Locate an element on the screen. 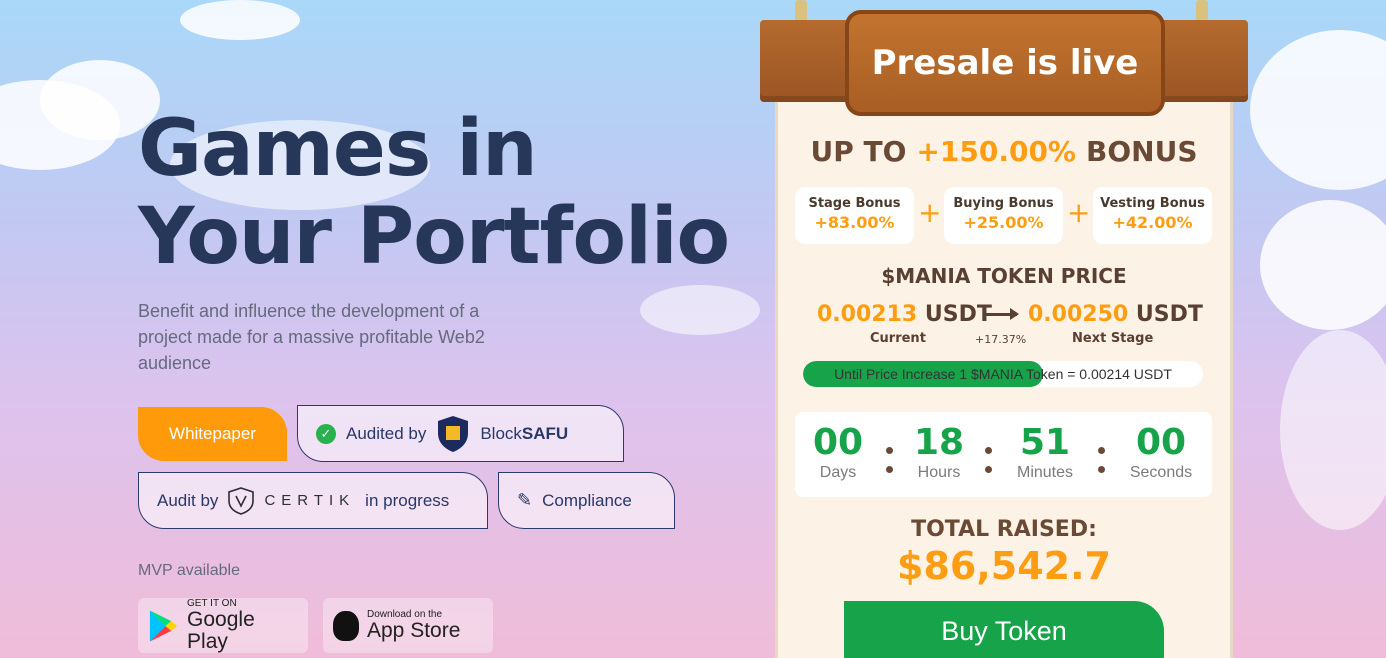 This screenshot has width=1386, height=658. next-stage-label: Next Stage is located at coordinates (1113, 338).